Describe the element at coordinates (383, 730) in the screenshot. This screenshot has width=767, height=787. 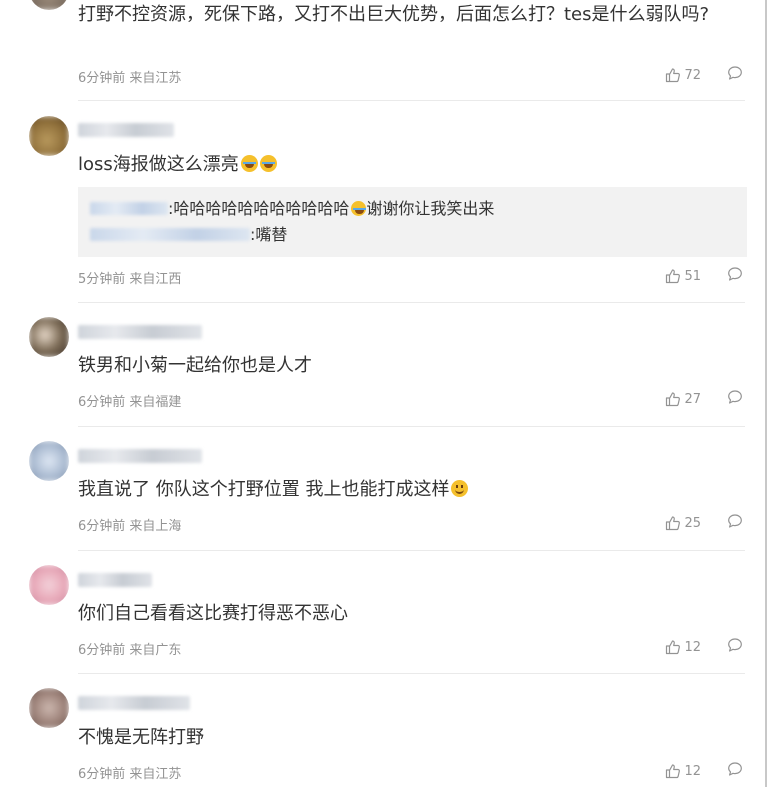
I see `comment-item: 不愧是无阵打野 6分钟前 来自江苏 12` at that location.